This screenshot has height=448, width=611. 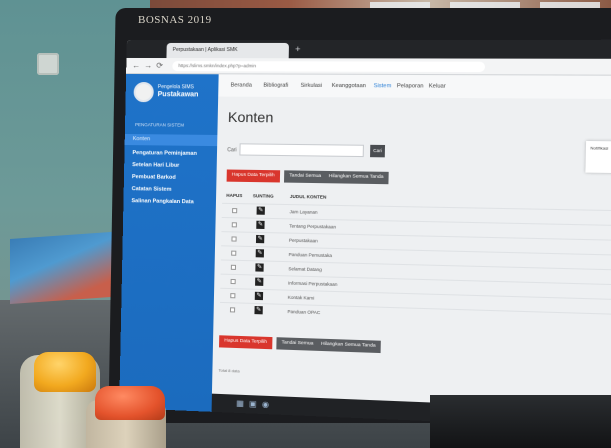 I want to click on browser-toolbar: ←→⟳ https://slims.smkn/index.php?p=admin, so click(x=368, y=67).